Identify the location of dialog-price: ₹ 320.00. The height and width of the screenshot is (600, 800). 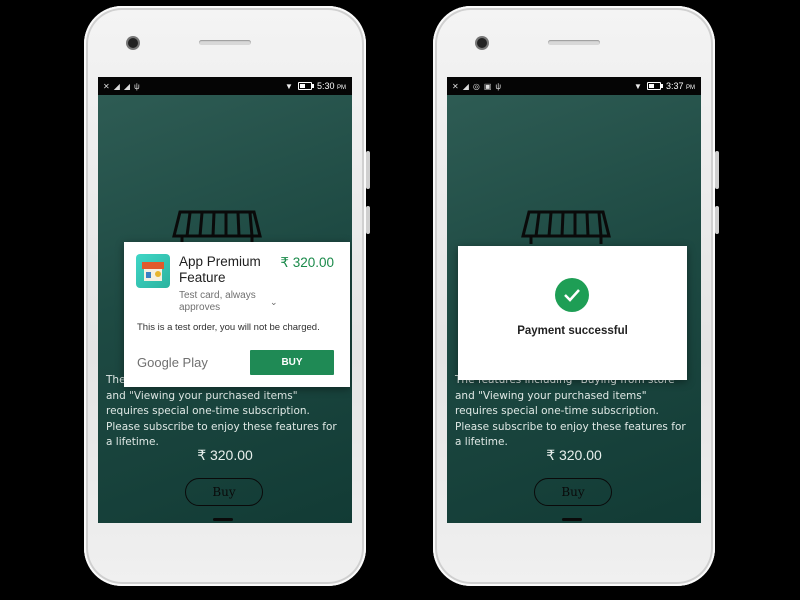
(307, 262).